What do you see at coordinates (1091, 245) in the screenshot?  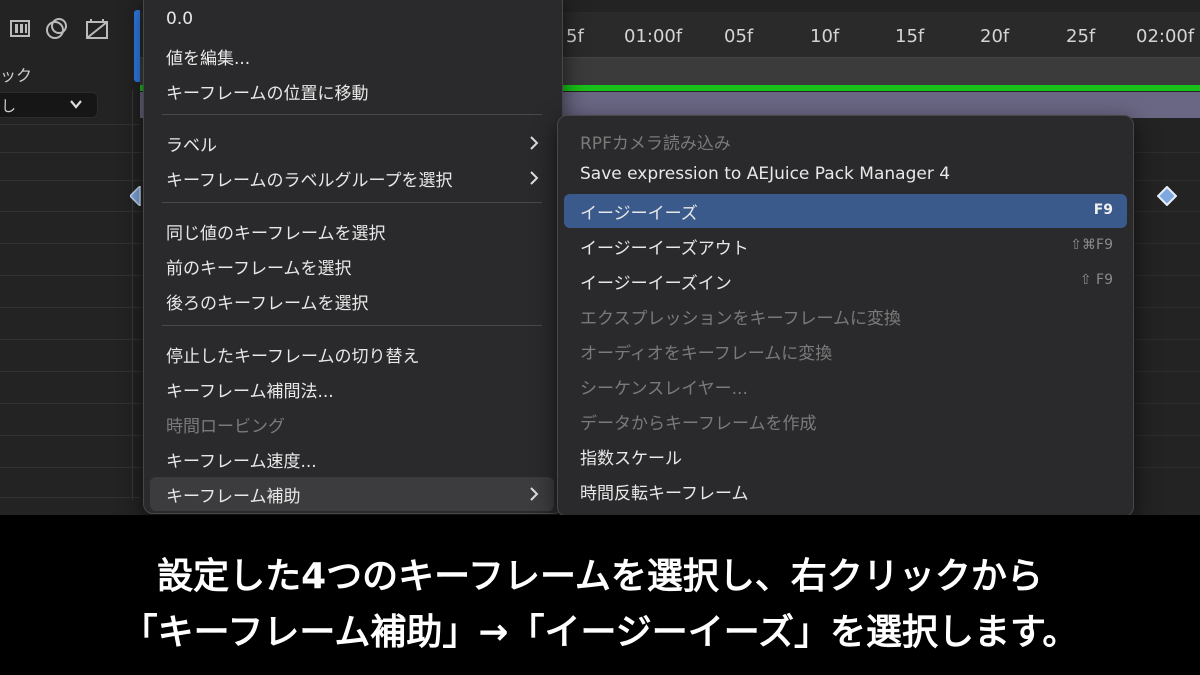 I see `shortcut-label: ⇧⌘F9` at bounding box center [1091, 245].